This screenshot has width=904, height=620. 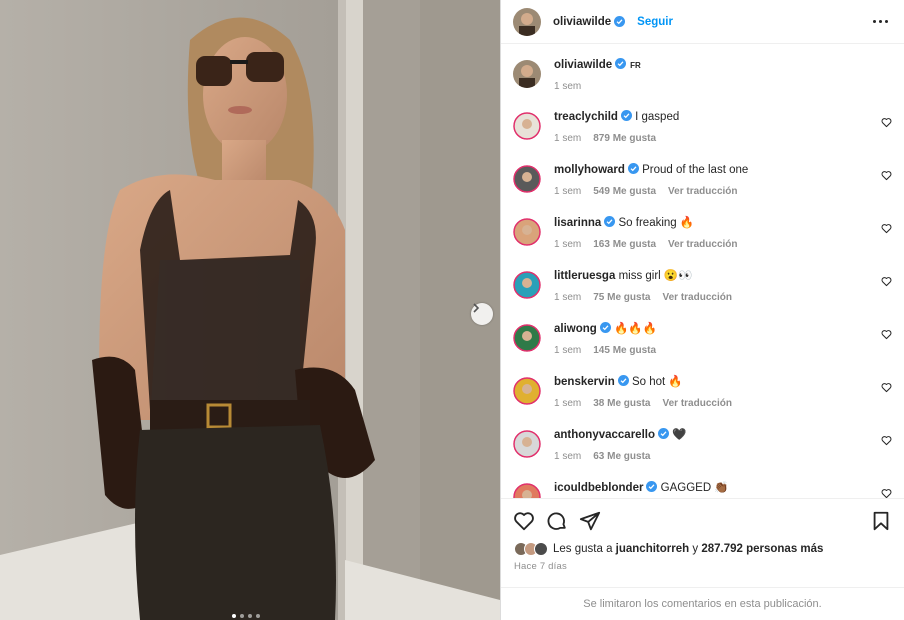 What do you see at coordinates (584, 382) in the screenshot?
I see `commenter-username: benskervin` at bounding box center [584, 382].